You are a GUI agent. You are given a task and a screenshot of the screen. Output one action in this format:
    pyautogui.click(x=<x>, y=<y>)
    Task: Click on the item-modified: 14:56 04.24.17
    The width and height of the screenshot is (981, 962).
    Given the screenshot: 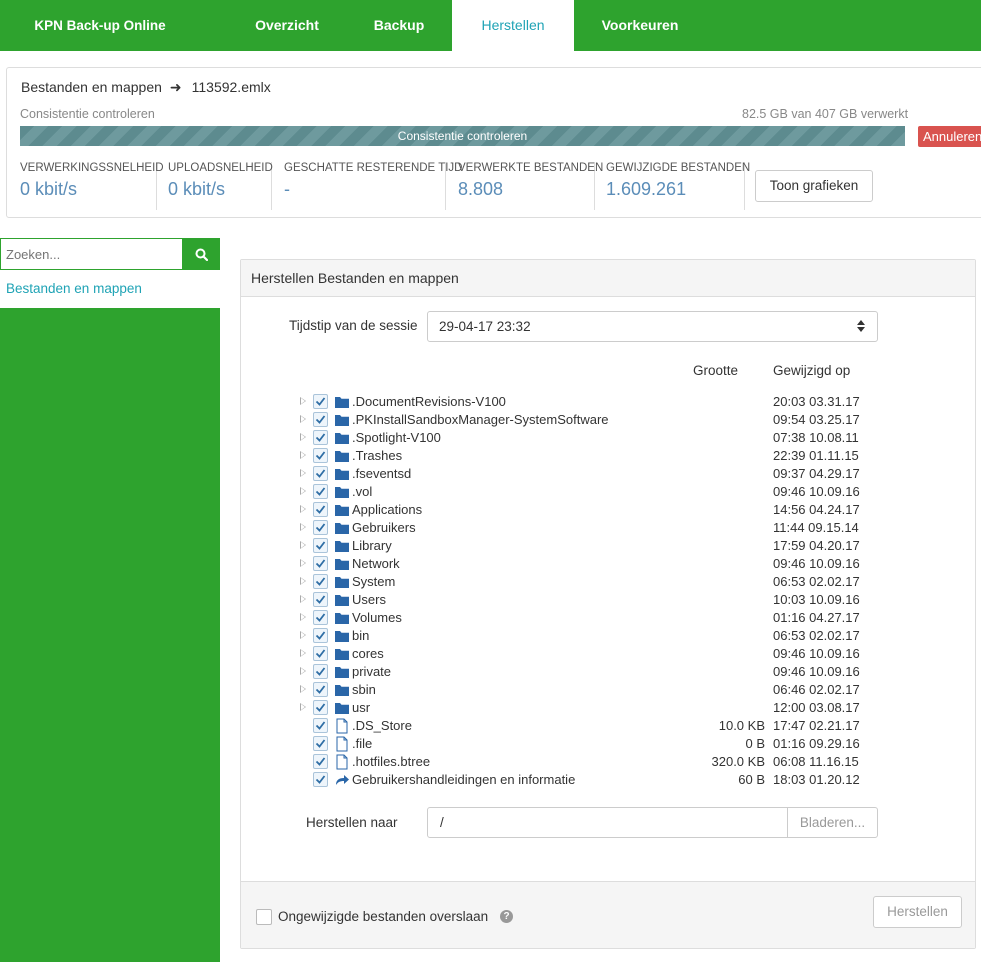 What is the action you would take?
    pyautogui.click(x=816, y=509)
    